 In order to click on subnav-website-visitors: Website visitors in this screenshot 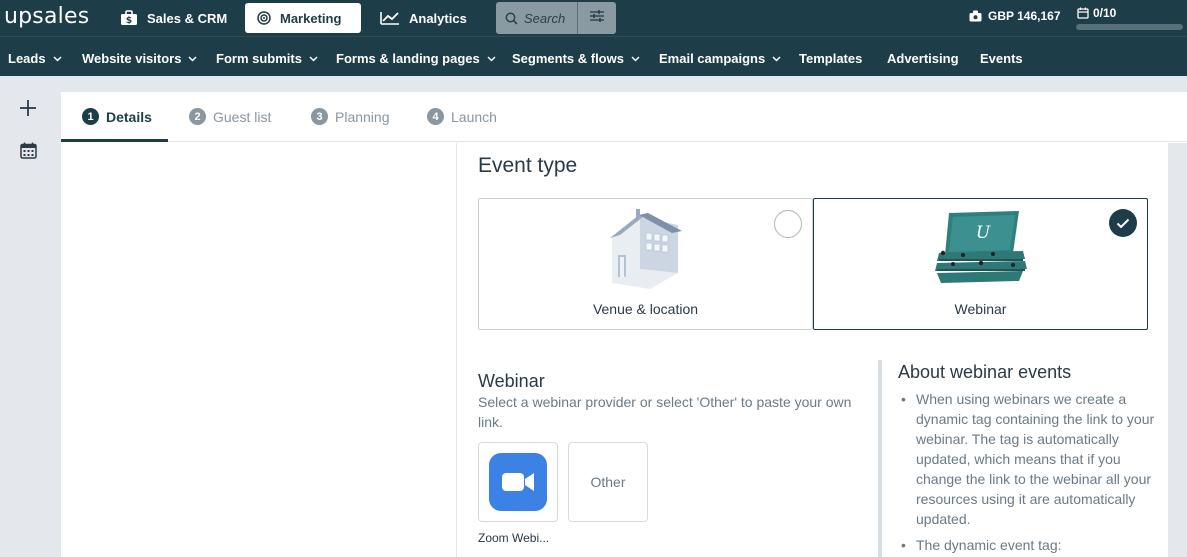, I will do `click(139, 58)`.